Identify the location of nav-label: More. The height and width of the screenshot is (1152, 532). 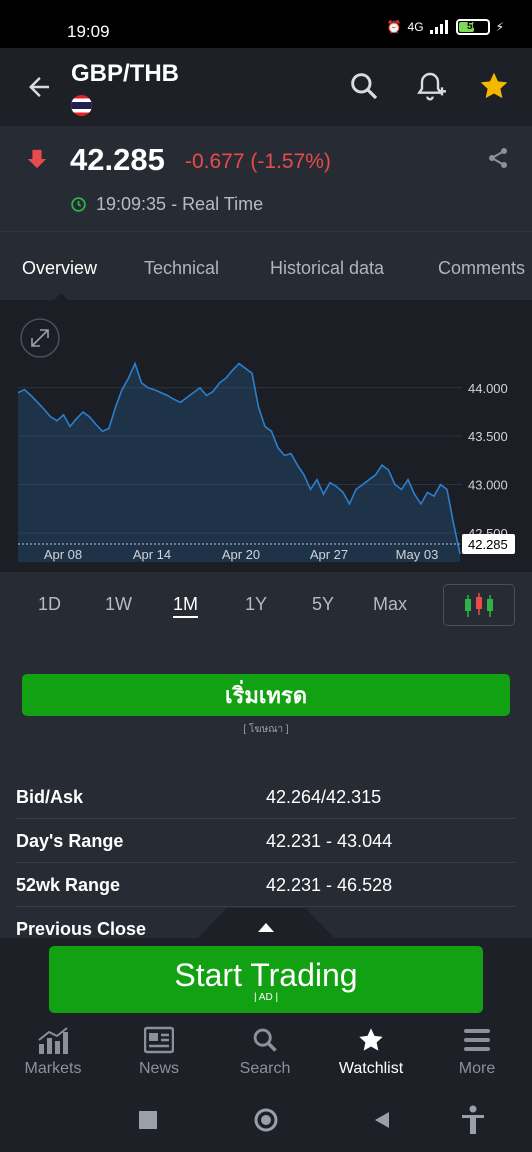
(477, 1068).